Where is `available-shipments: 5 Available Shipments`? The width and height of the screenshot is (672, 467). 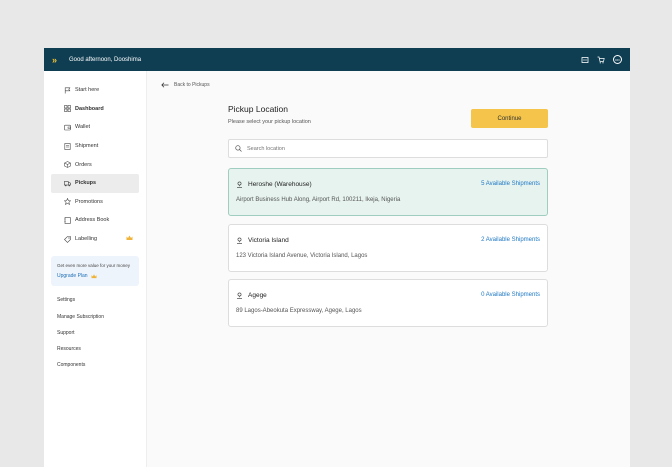
available-shipments: 5 Available Shipments is located at coordinates (510, 184).